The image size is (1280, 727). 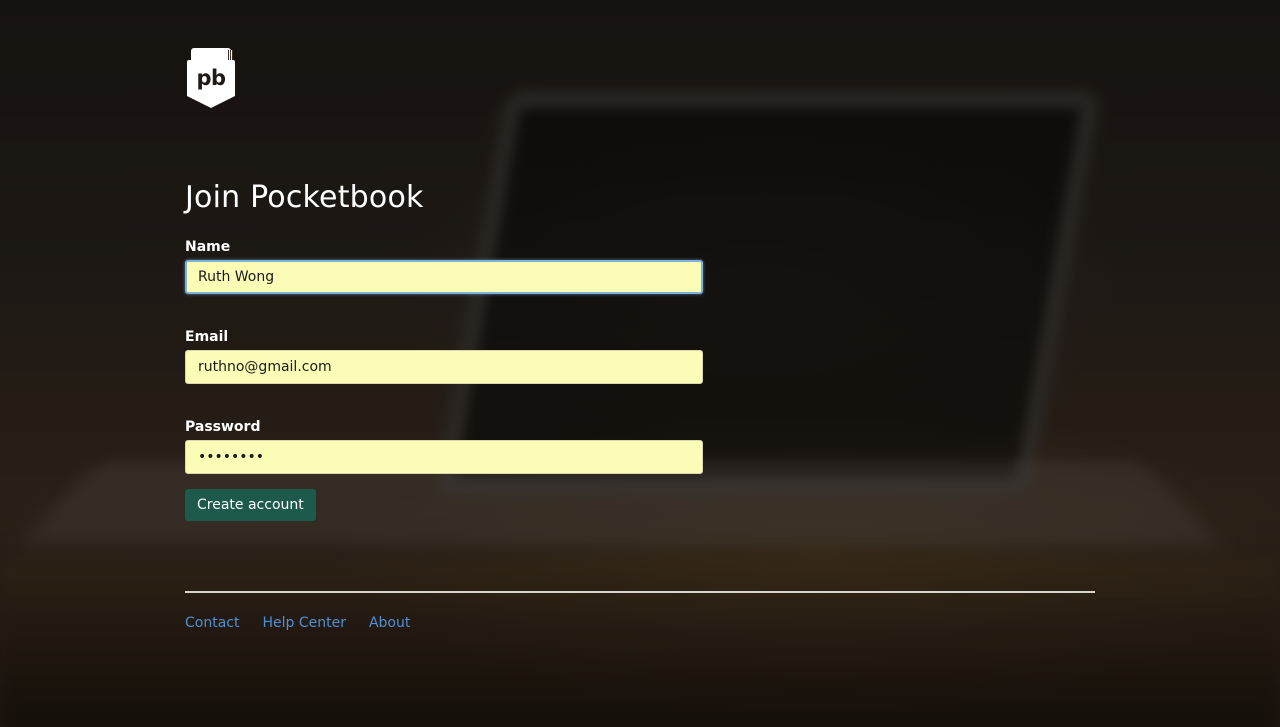 I want to click on logo-text: pb, so click(x=211, y=78).